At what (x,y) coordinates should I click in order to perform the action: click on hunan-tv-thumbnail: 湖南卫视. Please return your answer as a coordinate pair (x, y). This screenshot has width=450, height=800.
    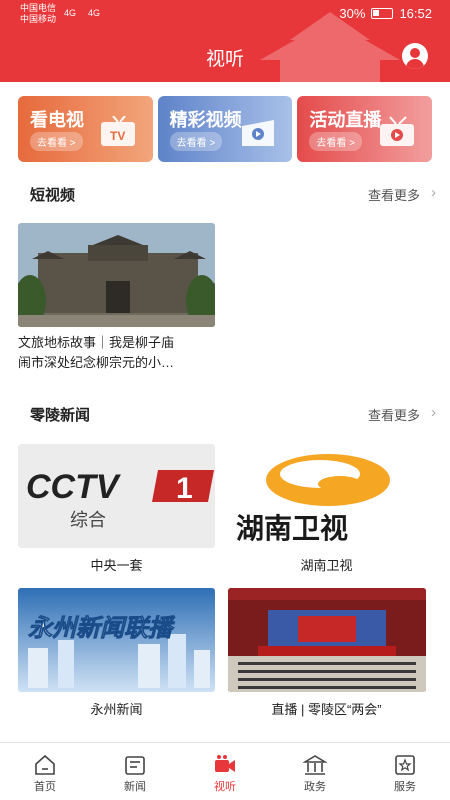
    Looking at the image, I should click on (327, 496).